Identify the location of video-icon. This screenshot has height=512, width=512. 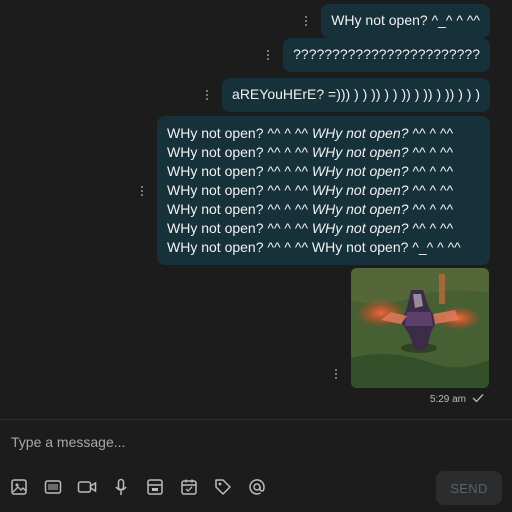
(87, 487).